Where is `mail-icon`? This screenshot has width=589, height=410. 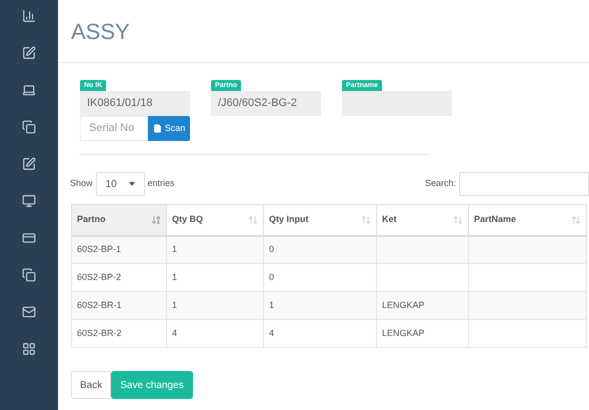
mail-icon is located at coordinates (29, 312).